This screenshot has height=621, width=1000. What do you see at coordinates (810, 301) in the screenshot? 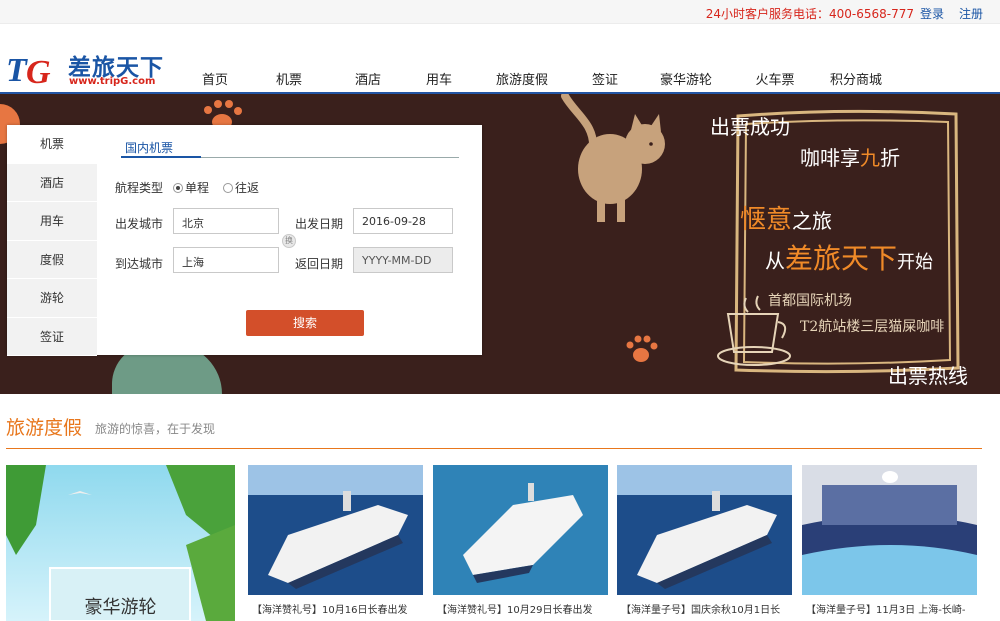
I see `promo-line-5: 首都国际机场` at bounding box center [810, 301].